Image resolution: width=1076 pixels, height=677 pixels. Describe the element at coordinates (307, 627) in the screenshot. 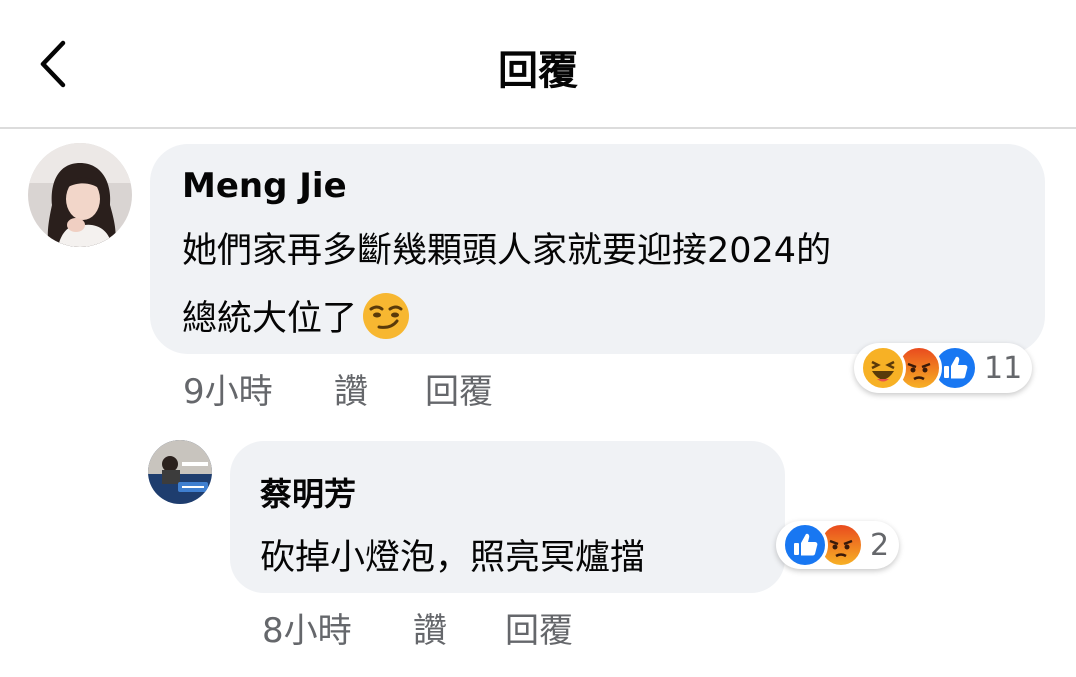

I see `reply-timestamp: 8小時` at that location.